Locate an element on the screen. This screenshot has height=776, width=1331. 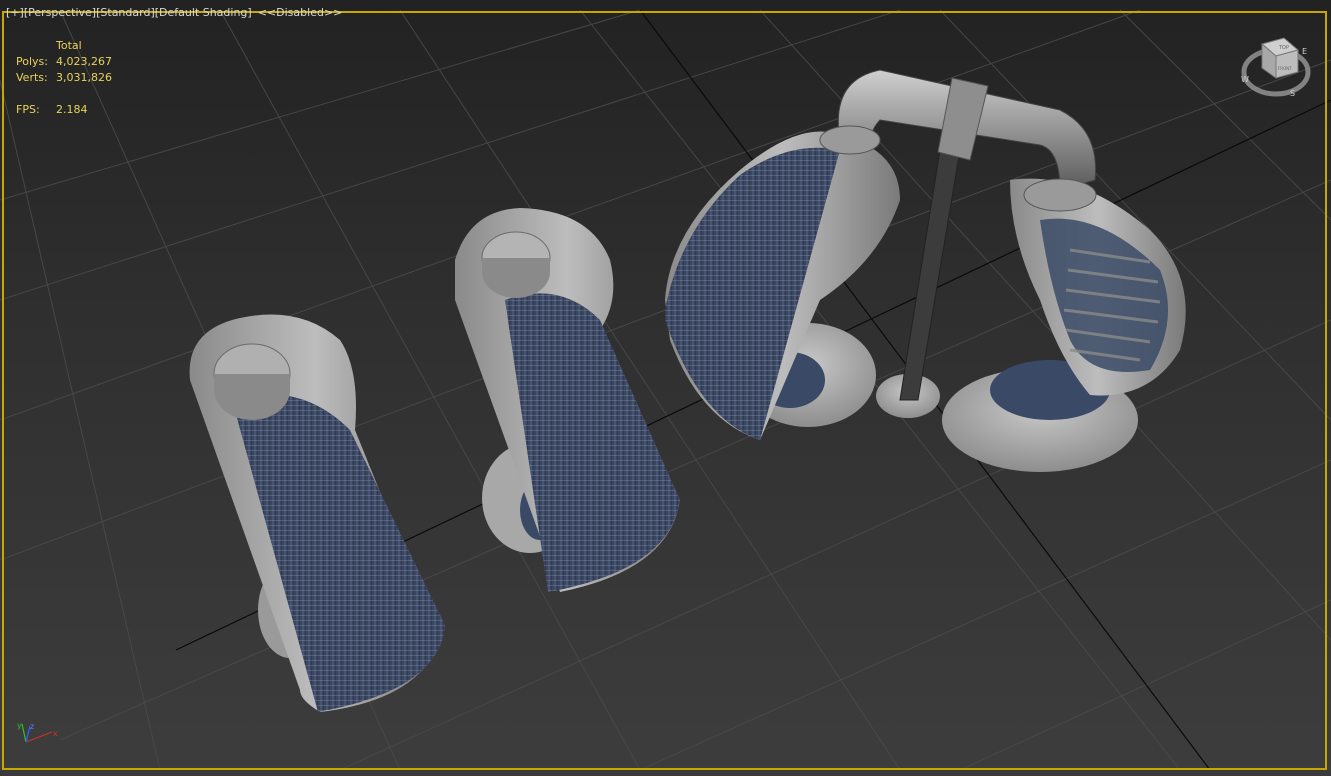
viewport-preset-menu: [Standard] is located at coordinates (125, 12).